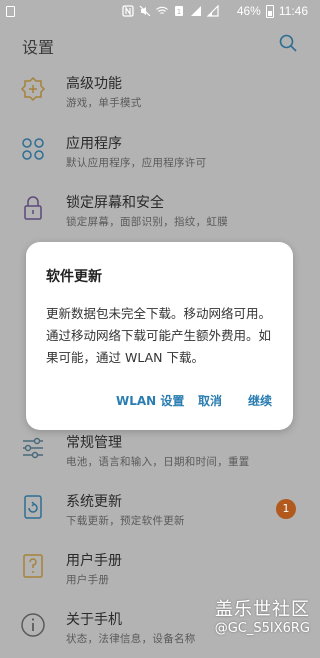 The image size is (320, 658). Describe the element at coordinates (210, 400) in the screenshot. I see `cancel-button: 取消` at that location.